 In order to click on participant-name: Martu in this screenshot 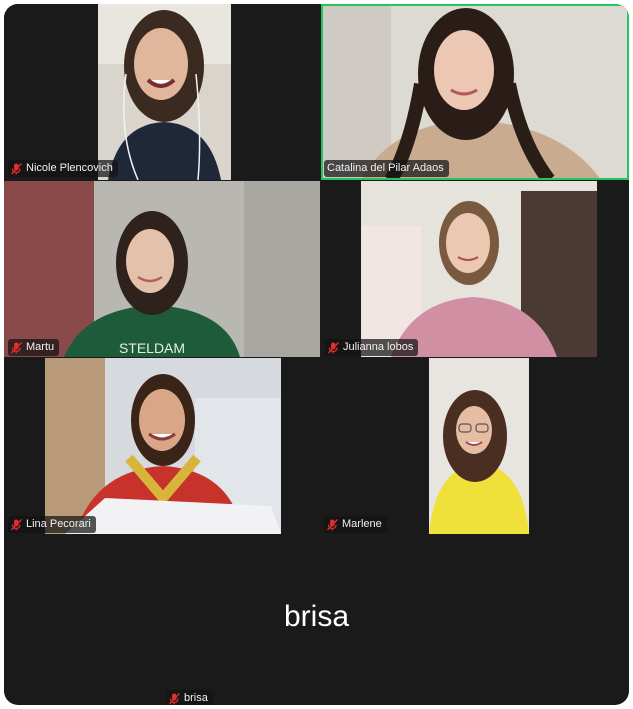, I will do `click(40, 347)`.